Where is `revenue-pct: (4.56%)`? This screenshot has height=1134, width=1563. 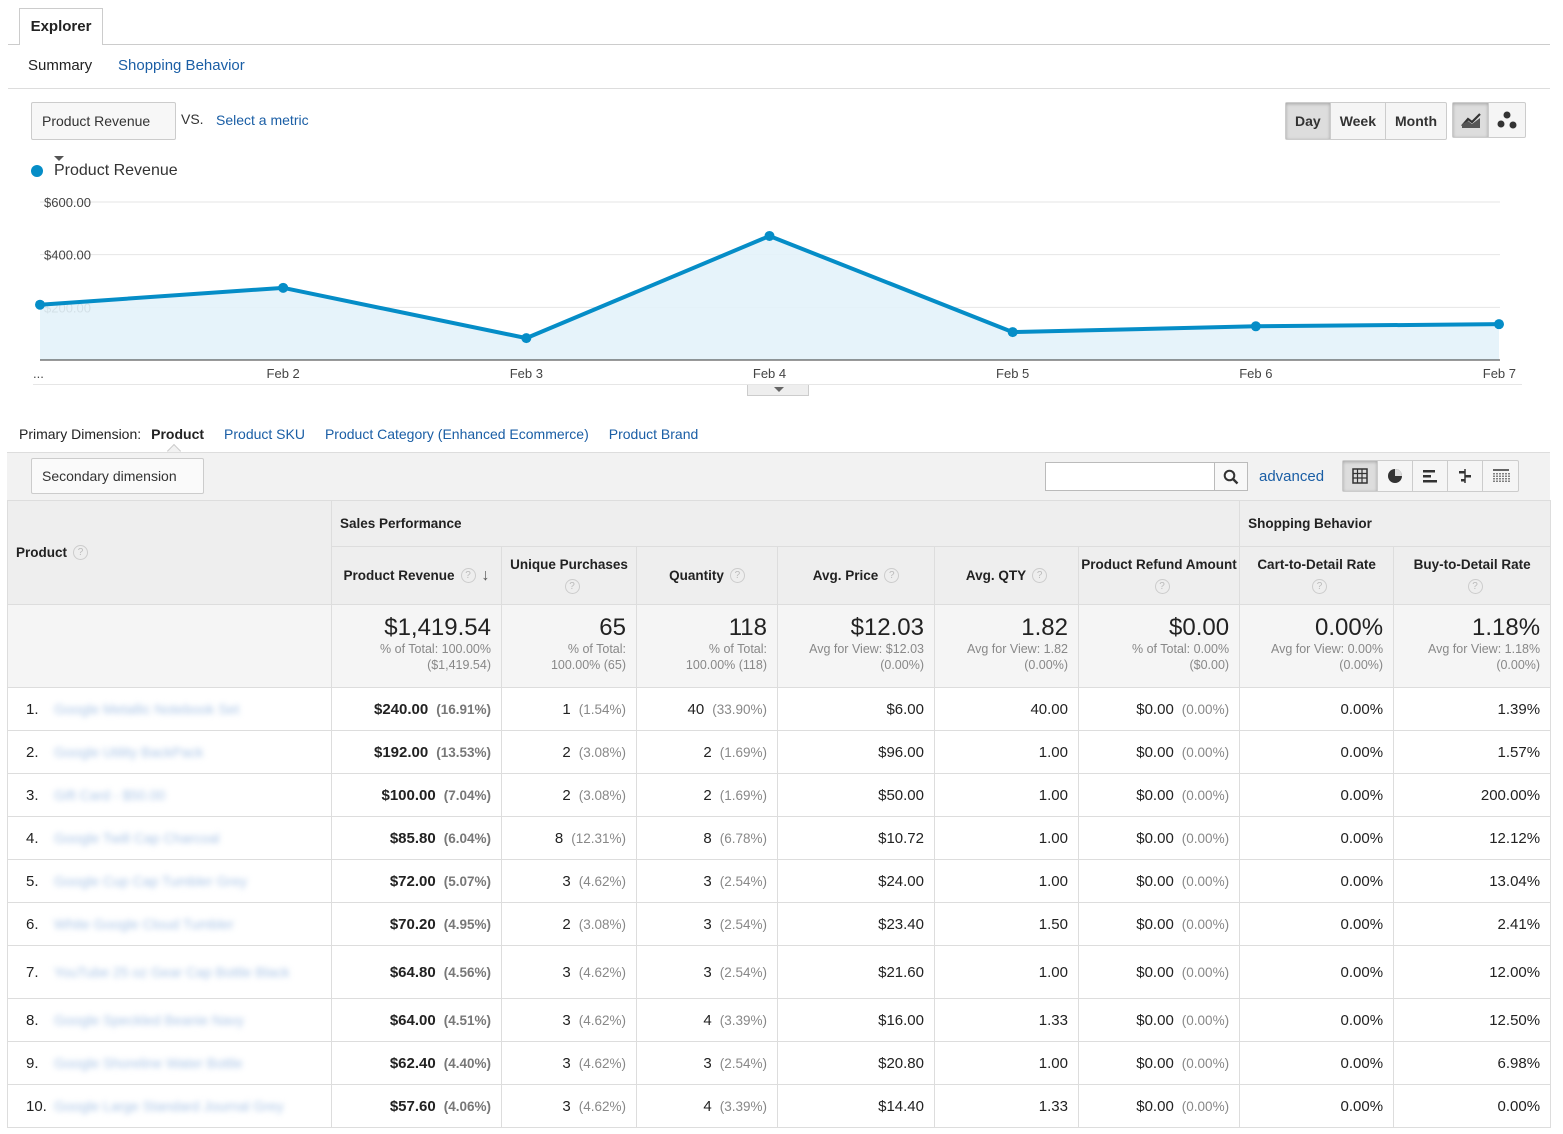 revenue-pct: (4.56%) is located at coordinates (467, 972).